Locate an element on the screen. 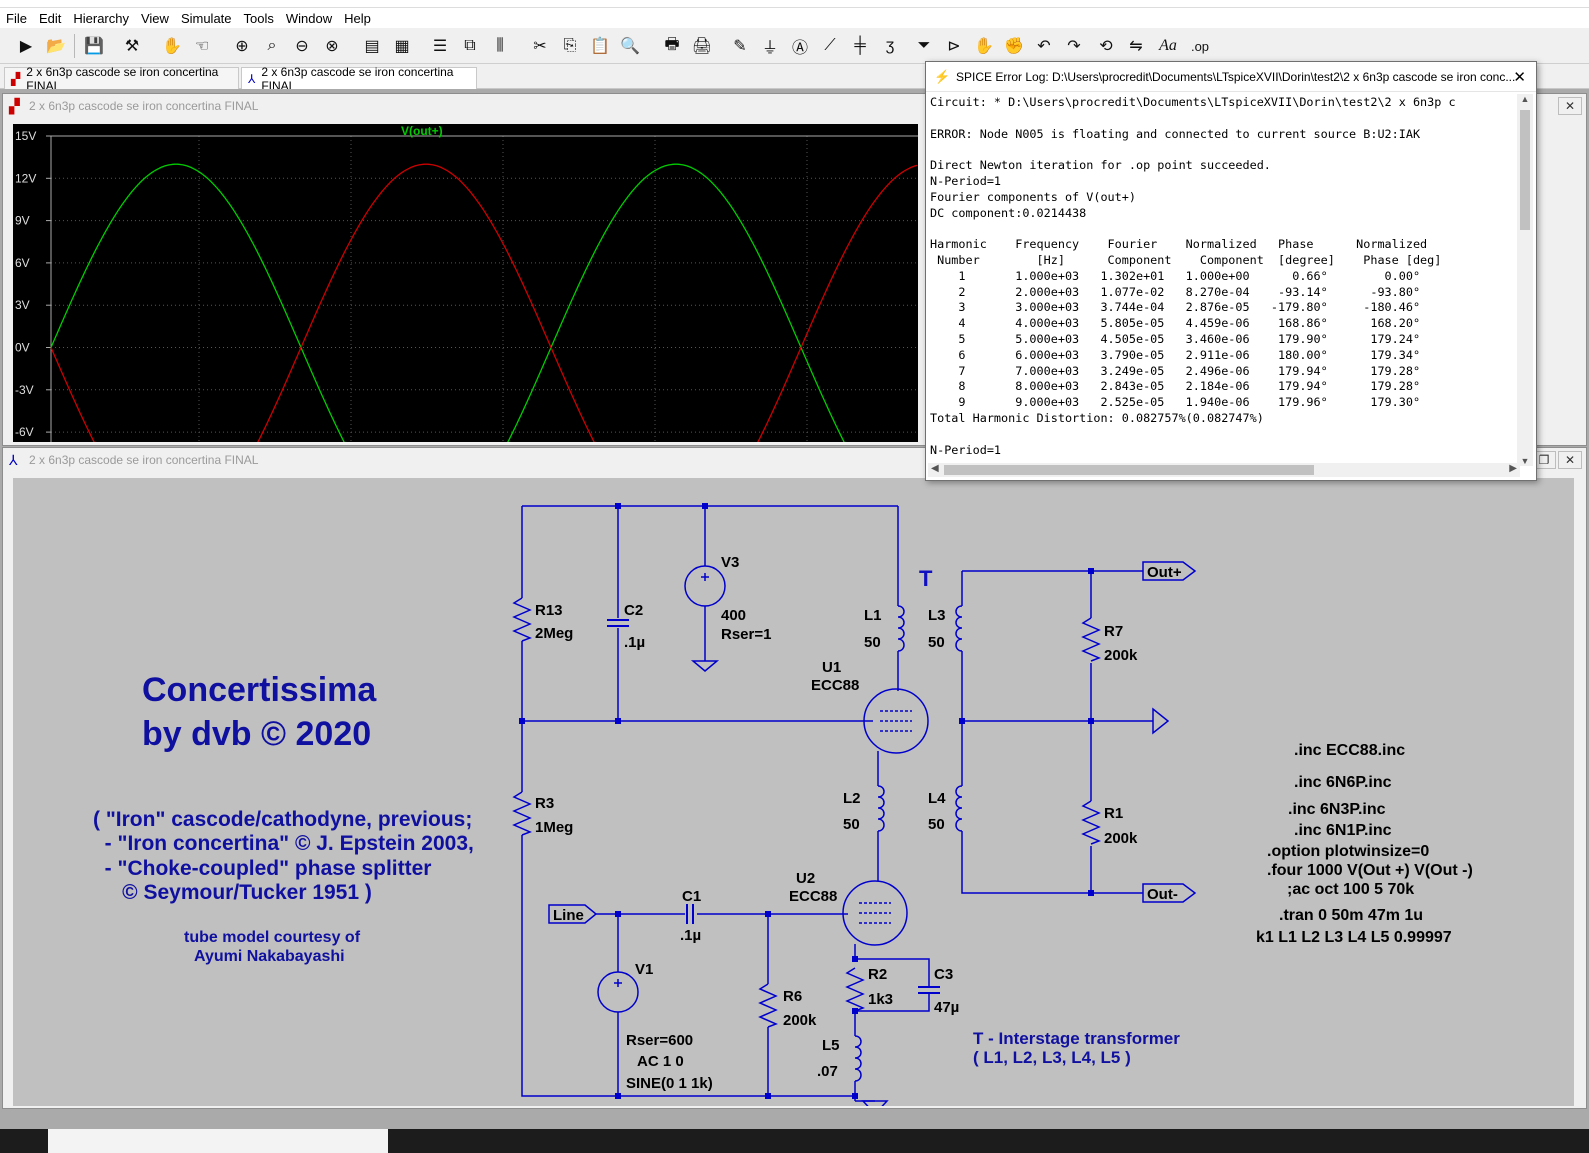  horizontal-scrollbar: ◀ ▶ is located at coordinates (1224, 470).